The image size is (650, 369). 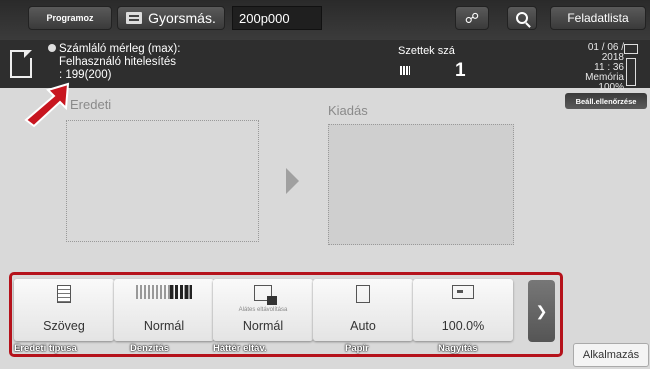 I want to click on quick-copy-icon, so click(x=134, y=18).